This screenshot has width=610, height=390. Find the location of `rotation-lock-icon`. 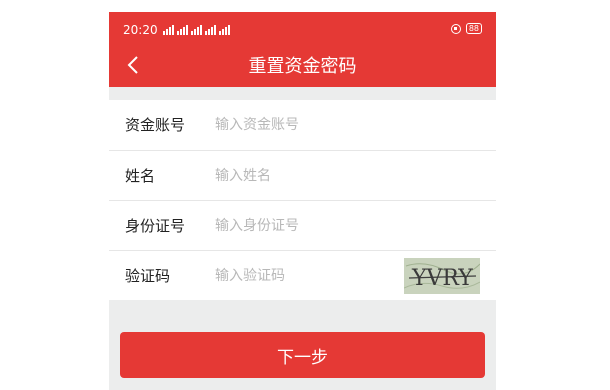

rotation-lock-icon is located at coordinates (455, 28).